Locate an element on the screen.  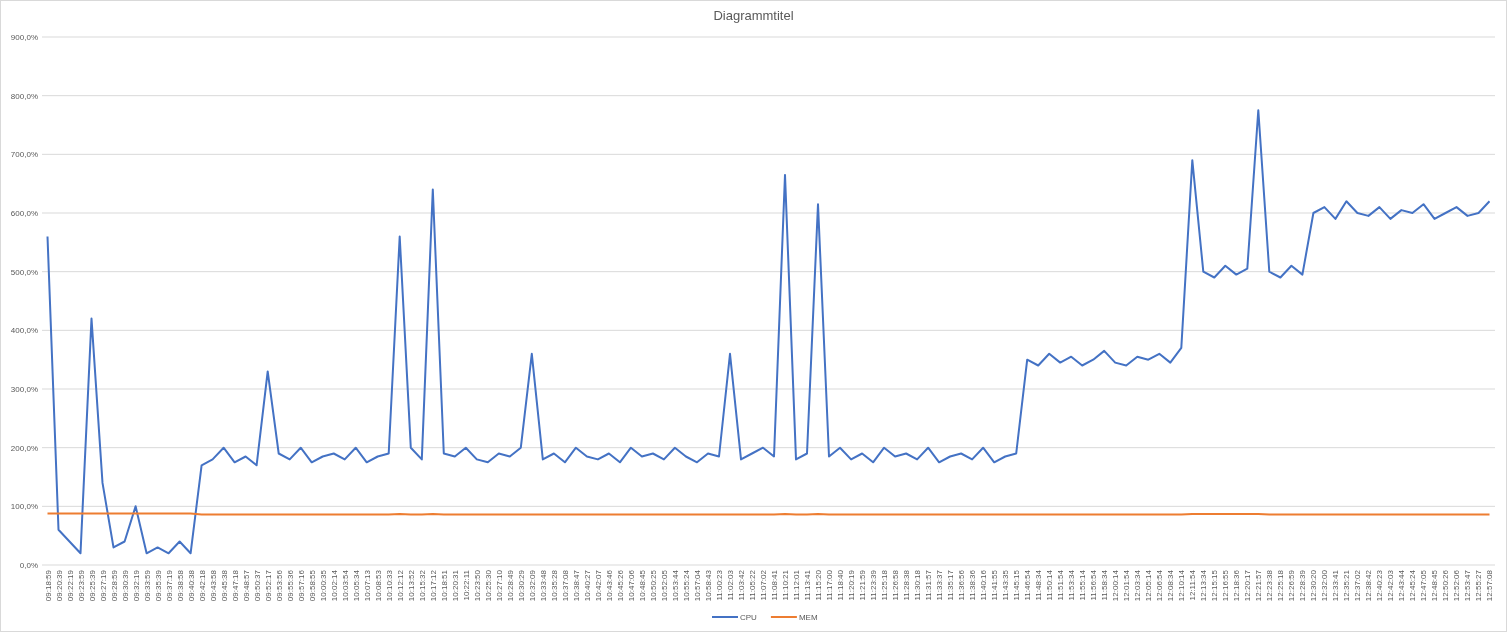
x-tick-label: 10:52:05 is located at coordinates (664, 586).